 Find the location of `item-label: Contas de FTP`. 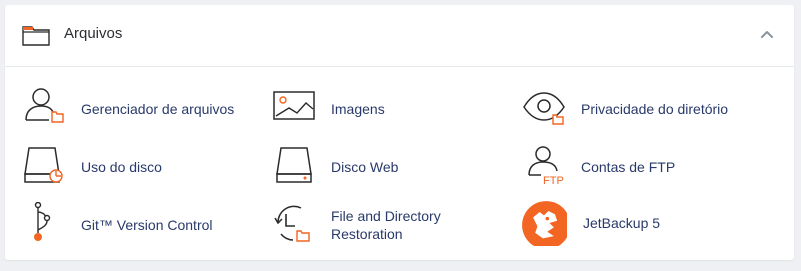

item-label: Contas de FTP is located at coordinates (628, 167).